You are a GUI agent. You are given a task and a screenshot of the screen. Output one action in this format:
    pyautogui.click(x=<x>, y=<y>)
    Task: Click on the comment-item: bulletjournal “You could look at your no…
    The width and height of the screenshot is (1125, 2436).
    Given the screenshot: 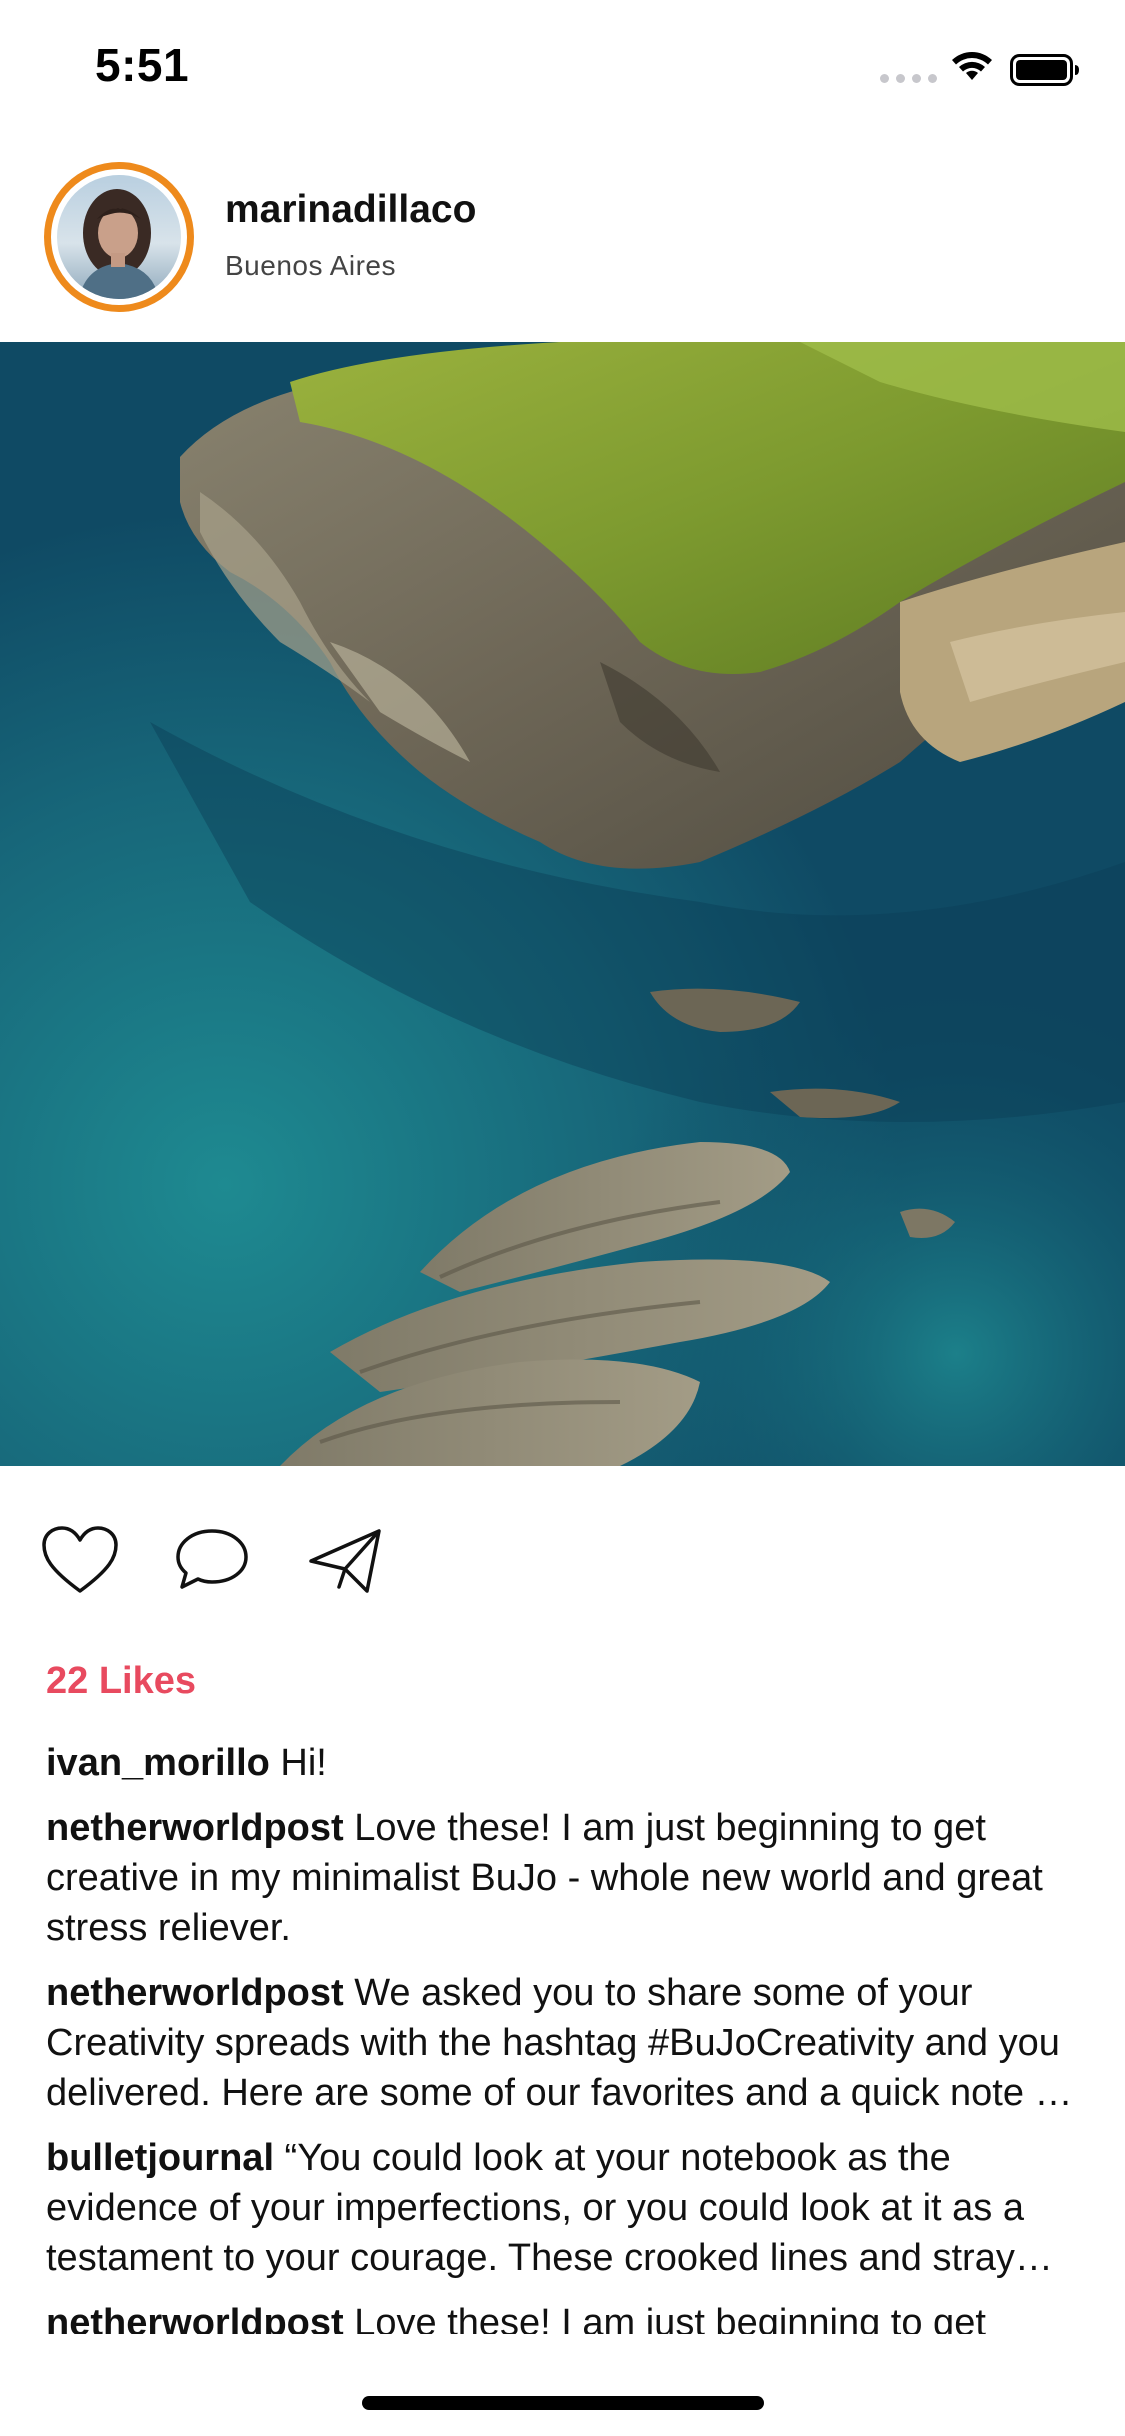 What is the action you would take?
    pyautogui.click(x=566, y=2208)
    